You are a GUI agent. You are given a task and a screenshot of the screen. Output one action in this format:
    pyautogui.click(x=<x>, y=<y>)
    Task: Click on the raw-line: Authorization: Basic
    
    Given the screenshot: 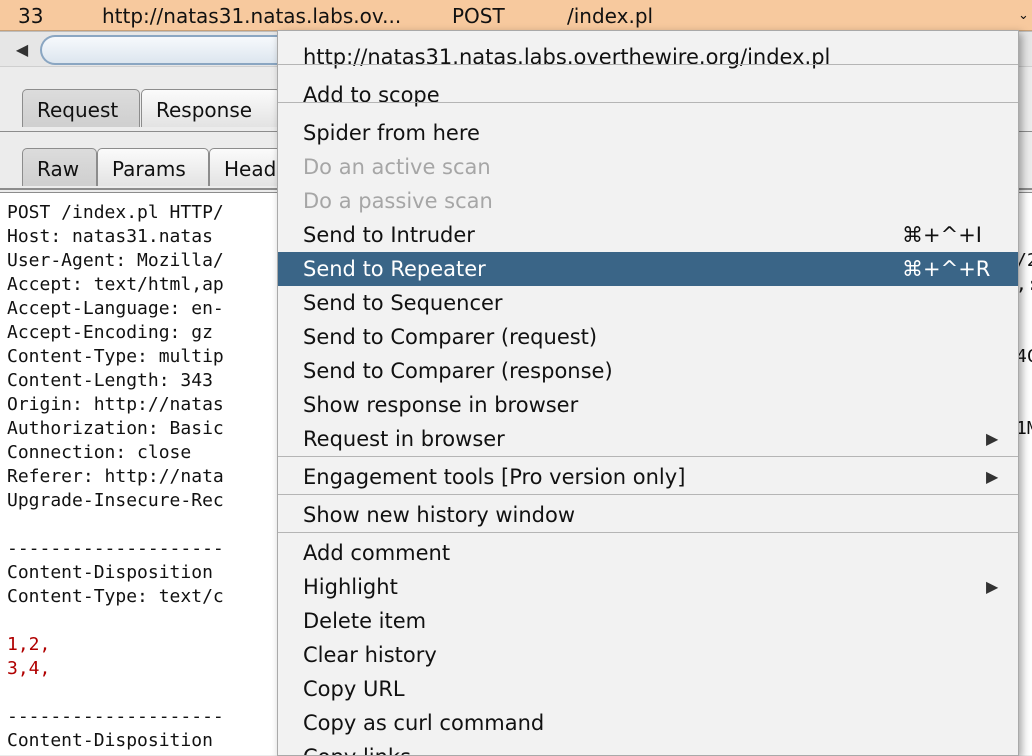 What is the action you would take?
    pyautogui.click(x=115, y=428)
    